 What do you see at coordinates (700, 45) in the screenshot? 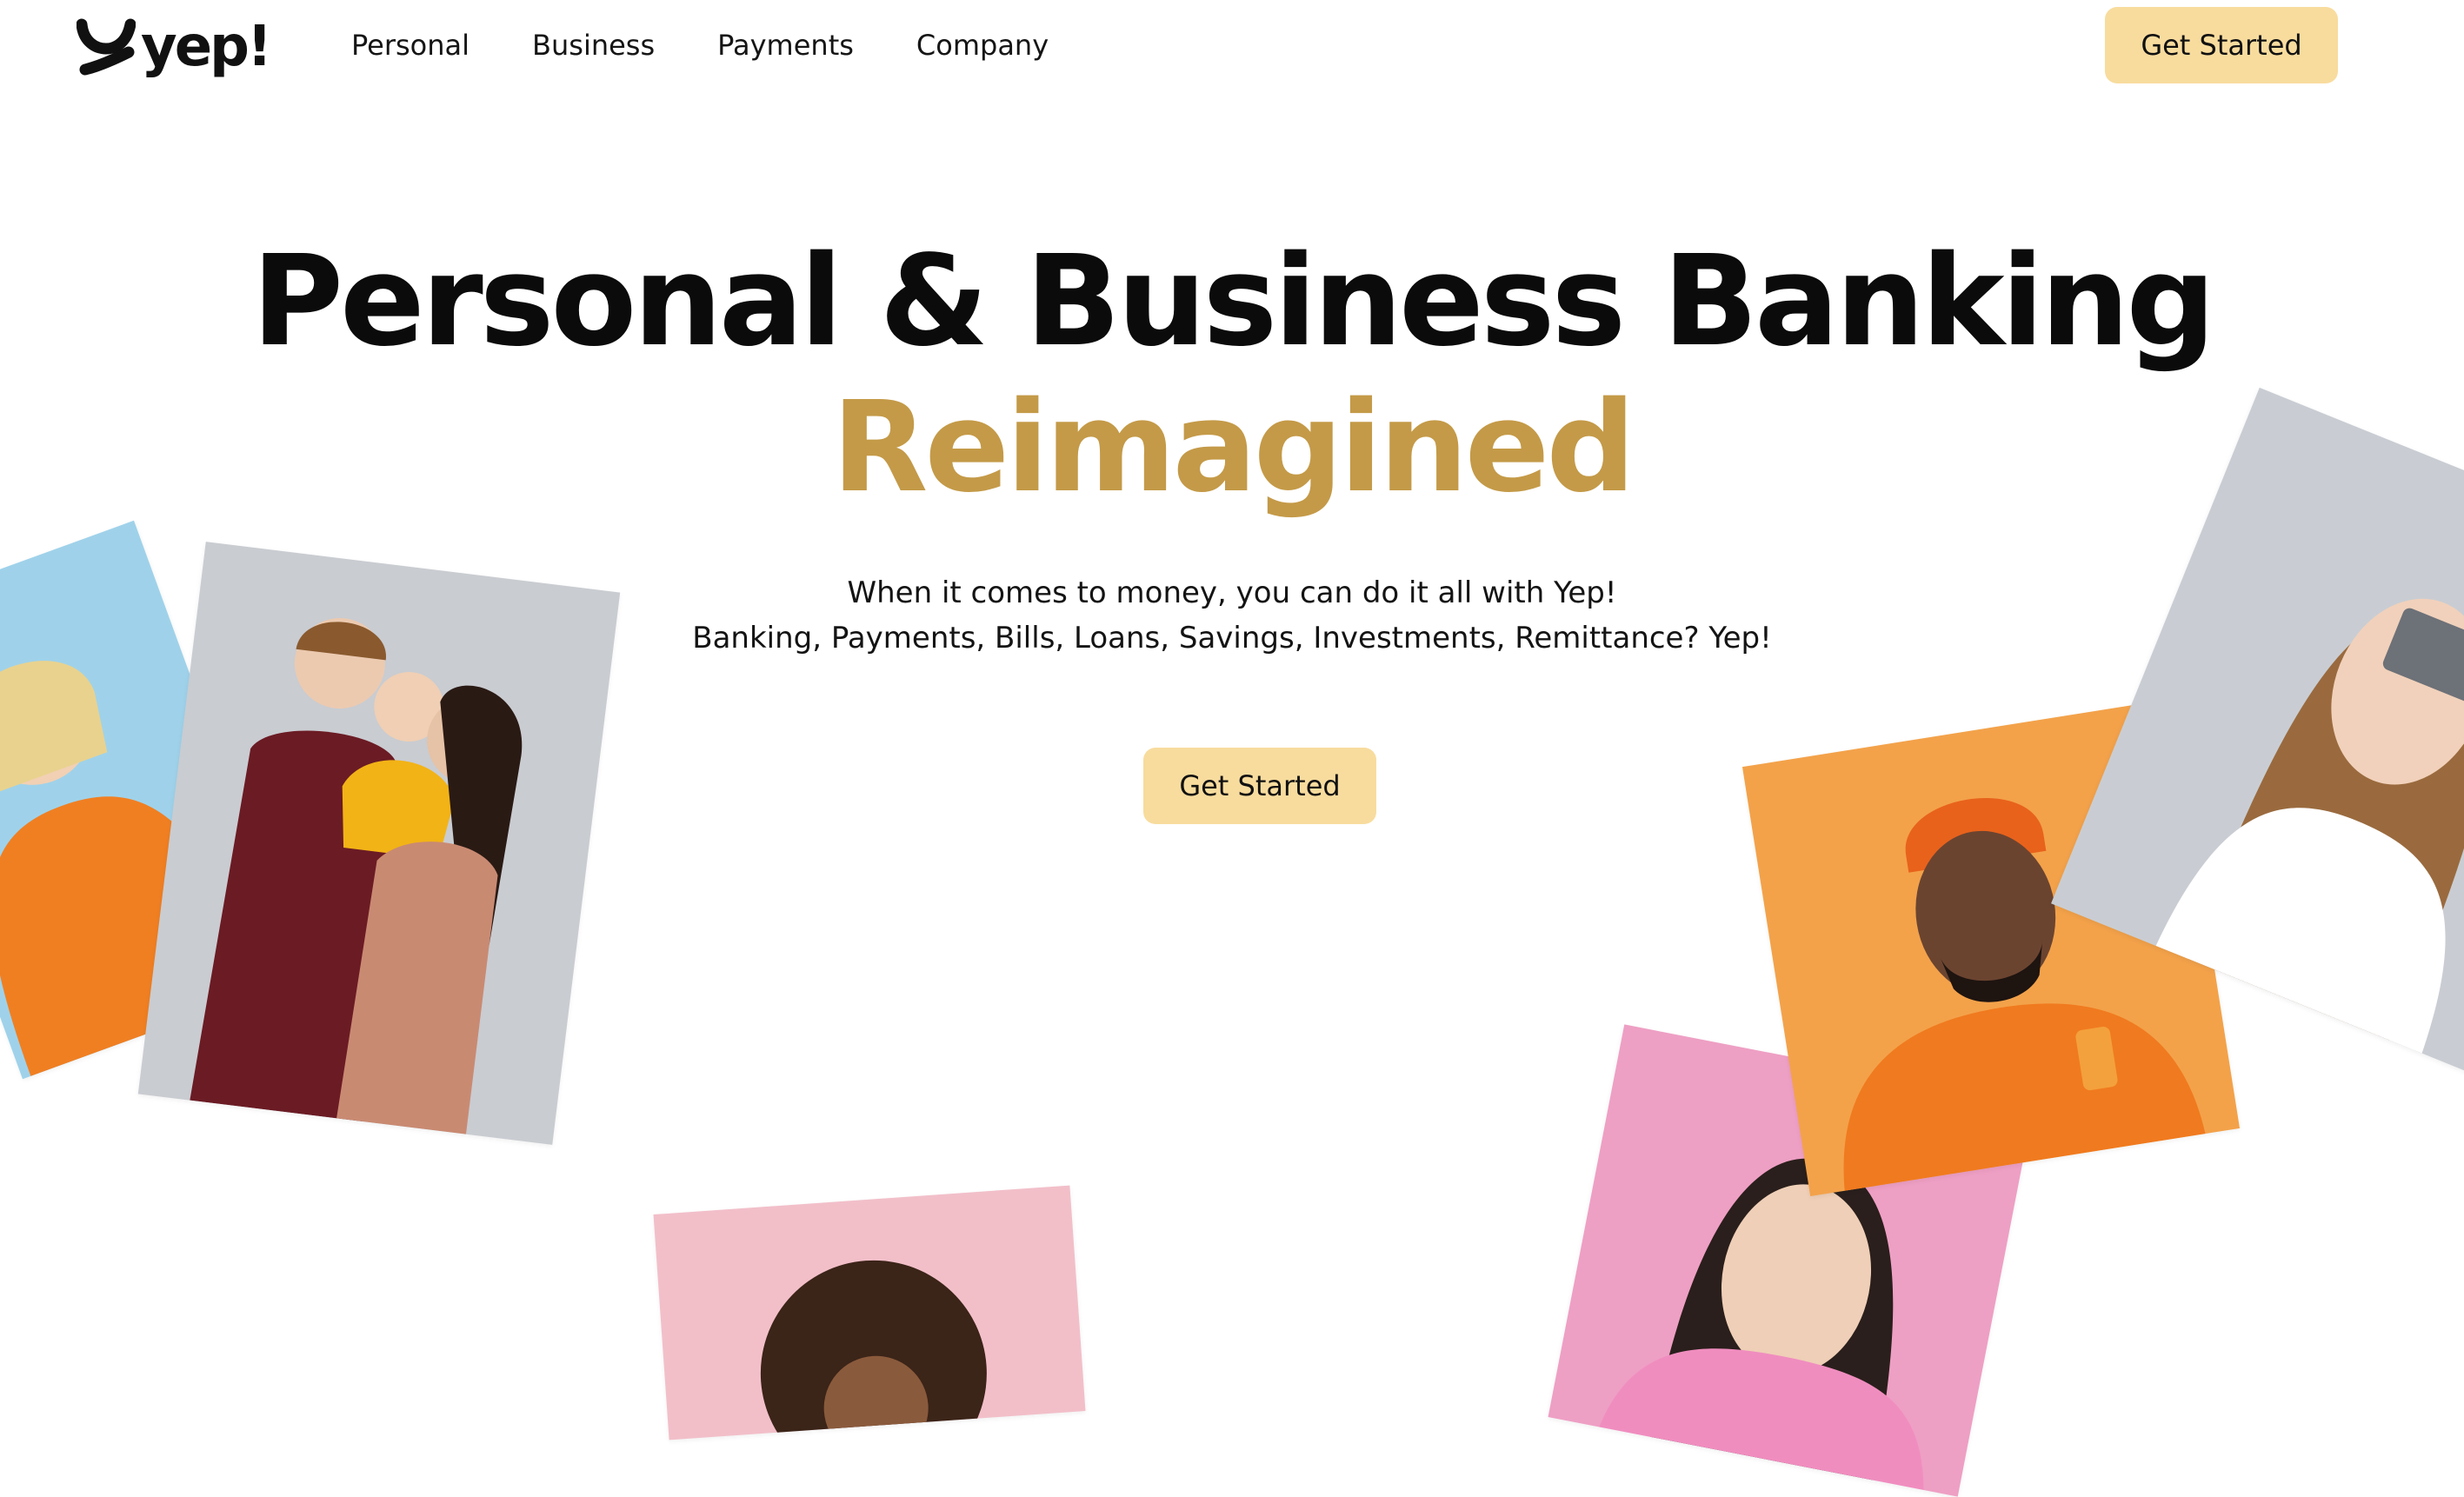
I see `main-nav: Personal Business Payments Company` at bounding box center [700, 45].